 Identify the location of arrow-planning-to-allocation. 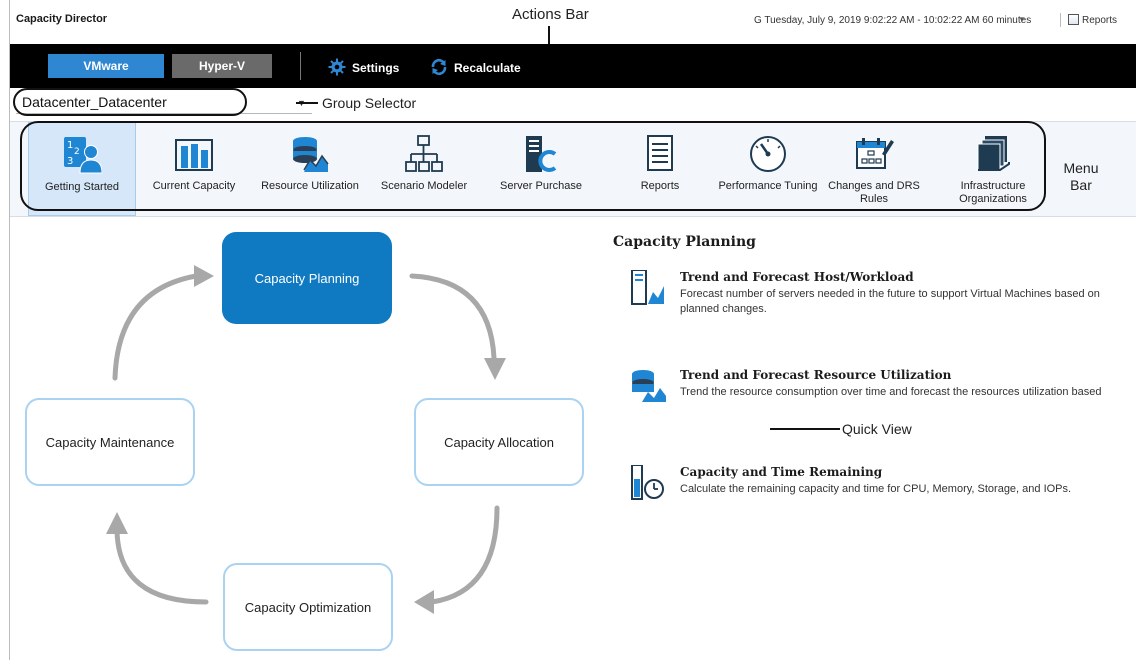
(453, 317).